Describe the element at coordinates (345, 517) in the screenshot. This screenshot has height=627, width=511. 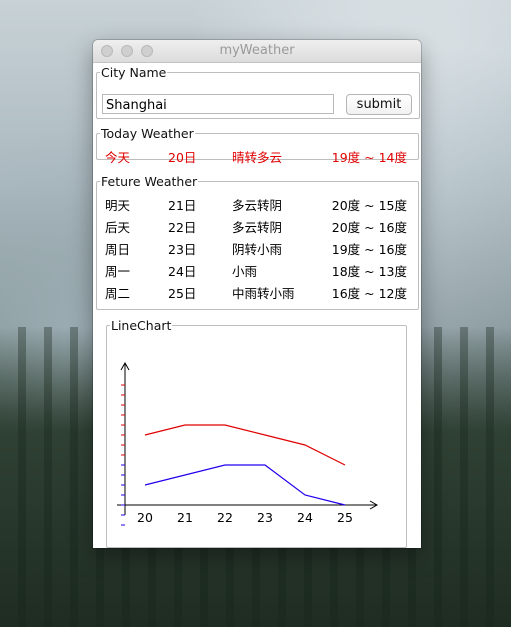
I see `x-tick-label: 25` at that location.